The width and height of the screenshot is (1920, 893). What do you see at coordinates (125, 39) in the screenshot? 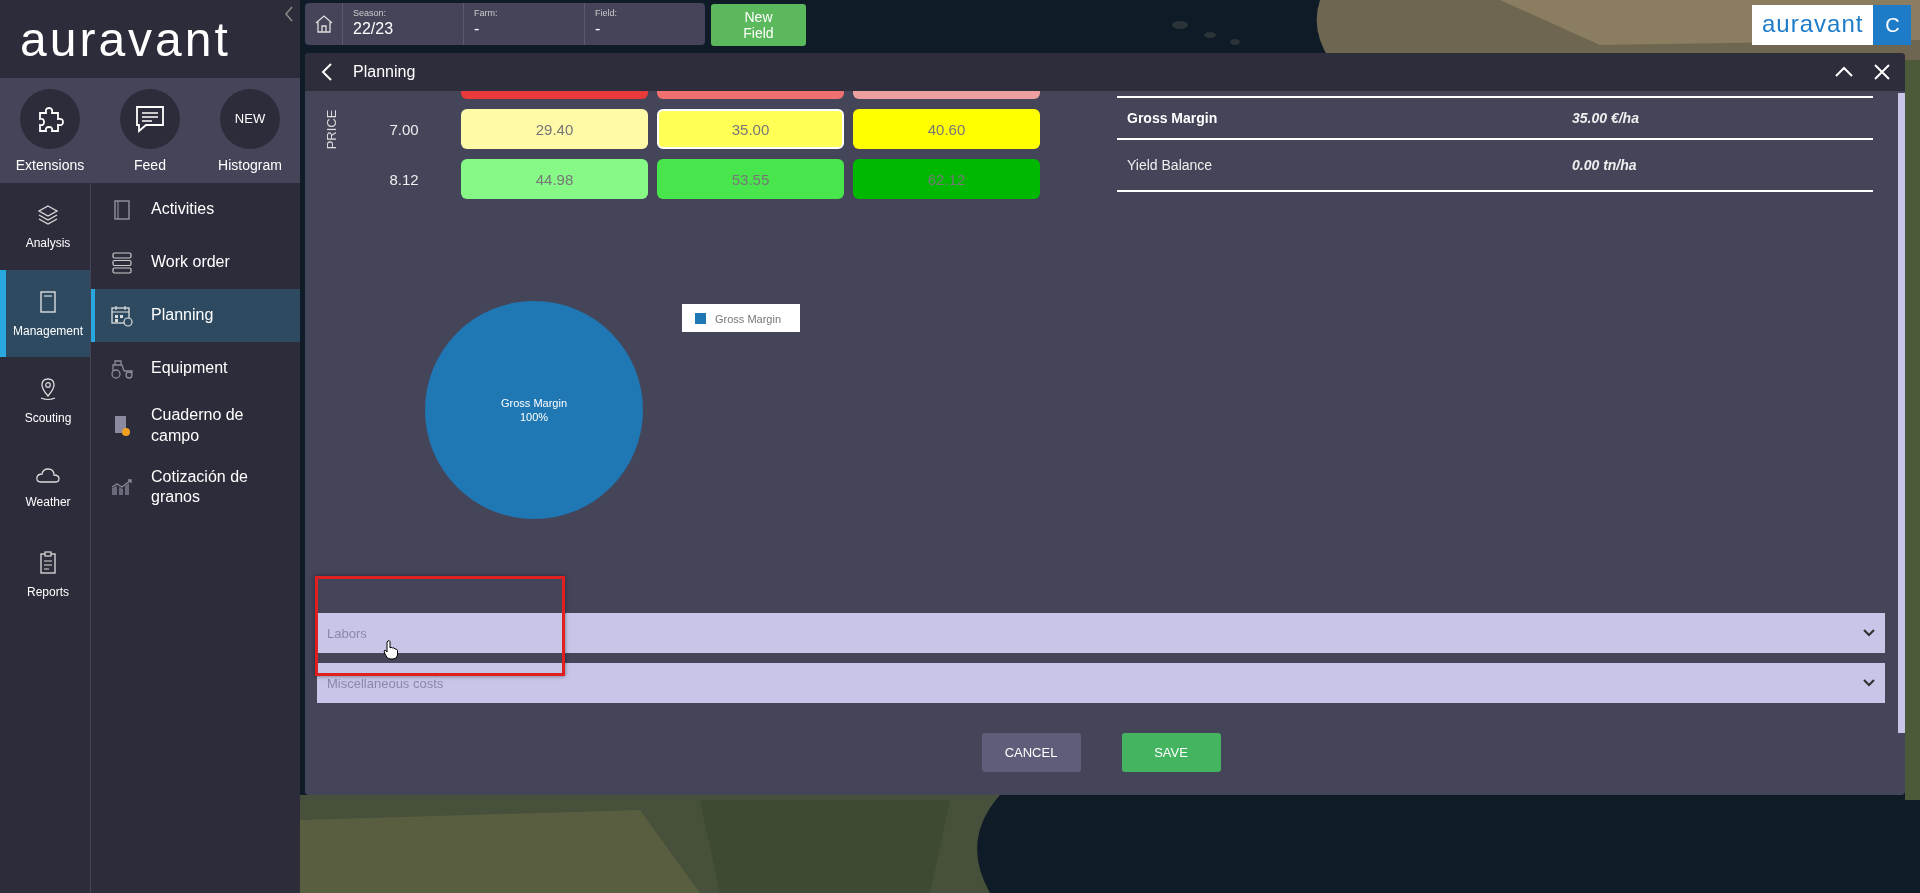
I see `app-logo: auravant` at bounding box center [125, 39].